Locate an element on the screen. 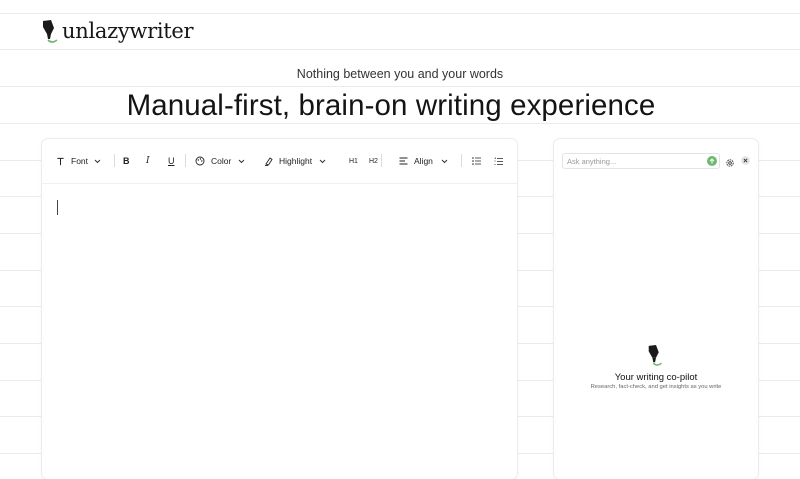 This screenshot has height=479, width=800. font-dropdown: Font is located at coordinates (78, 161).